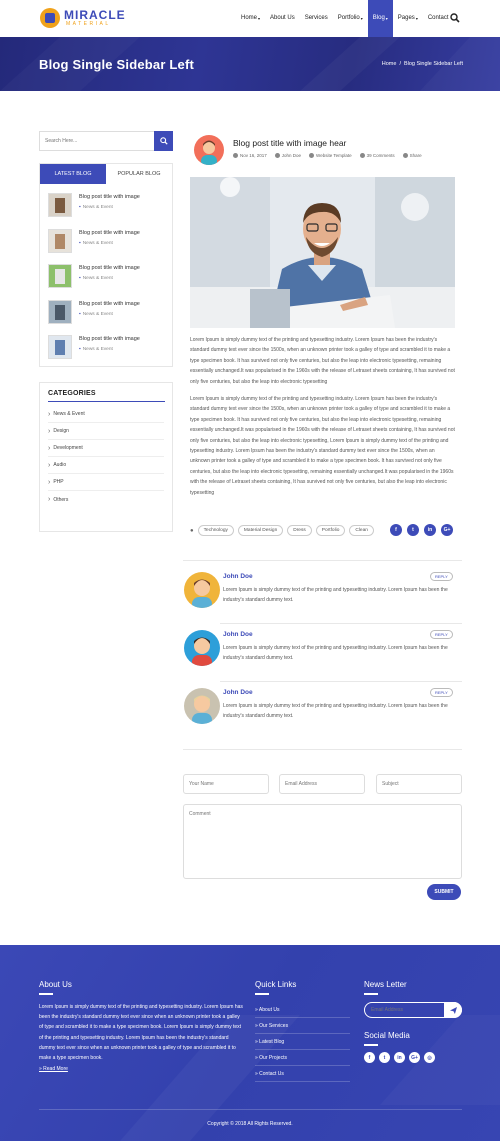 This screenshot has height=1141, width=500. What do you see at coordinates (322, 784) in the screenshot?
I see `email-field` at bounding box center [322, 784].